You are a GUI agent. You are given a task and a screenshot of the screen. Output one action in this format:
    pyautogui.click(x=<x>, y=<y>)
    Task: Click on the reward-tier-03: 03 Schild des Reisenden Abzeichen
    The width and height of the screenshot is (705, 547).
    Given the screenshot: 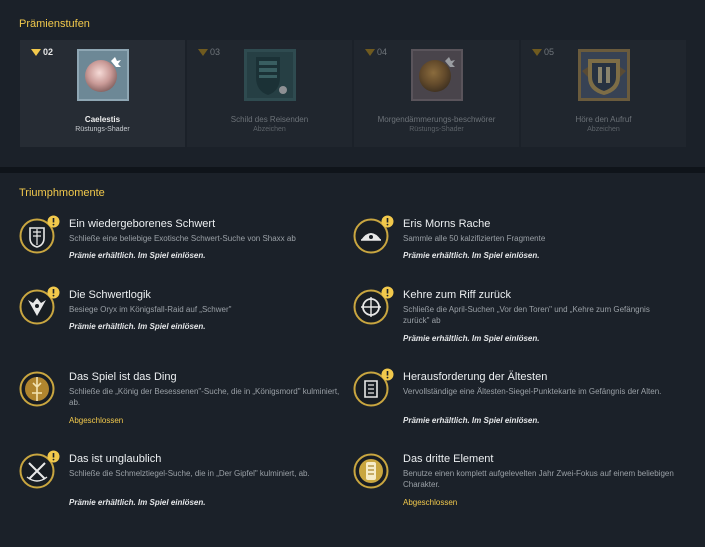 What is the action you would take?
    pyautogui.click(x=269, y=93)
    